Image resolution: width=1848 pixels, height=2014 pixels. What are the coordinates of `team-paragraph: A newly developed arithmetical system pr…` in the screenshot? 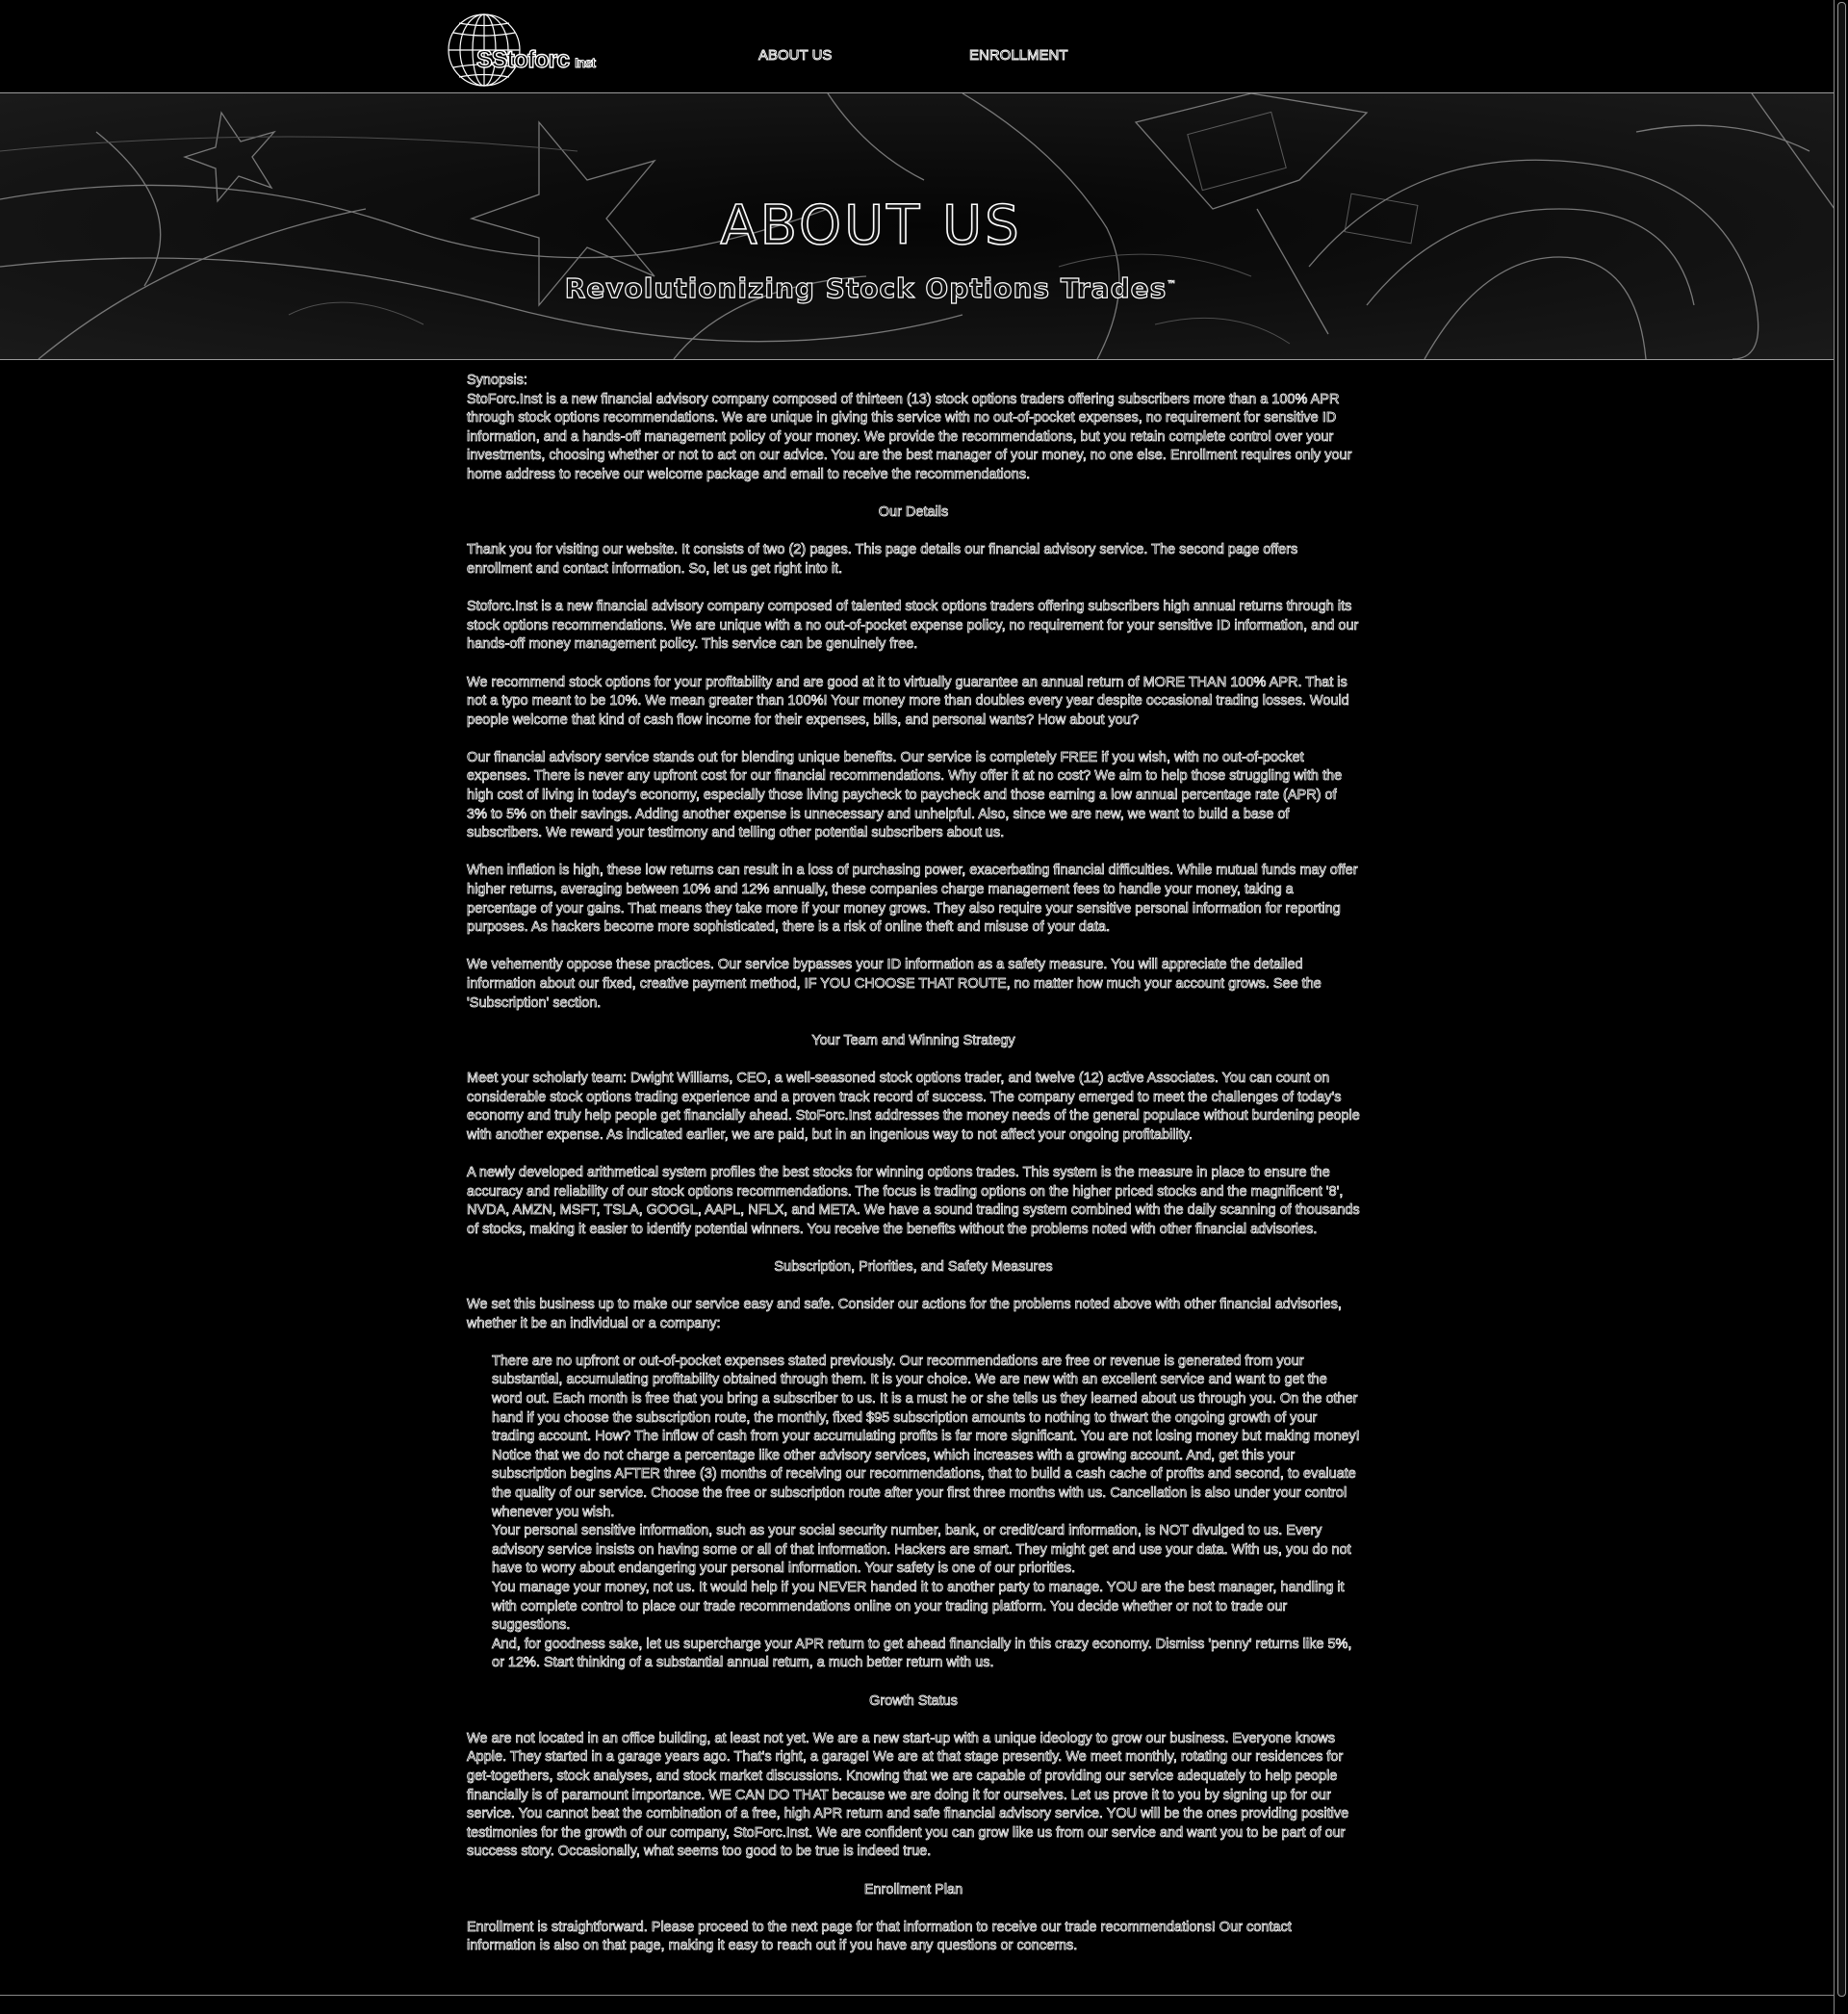 It's located at (913, 1201).